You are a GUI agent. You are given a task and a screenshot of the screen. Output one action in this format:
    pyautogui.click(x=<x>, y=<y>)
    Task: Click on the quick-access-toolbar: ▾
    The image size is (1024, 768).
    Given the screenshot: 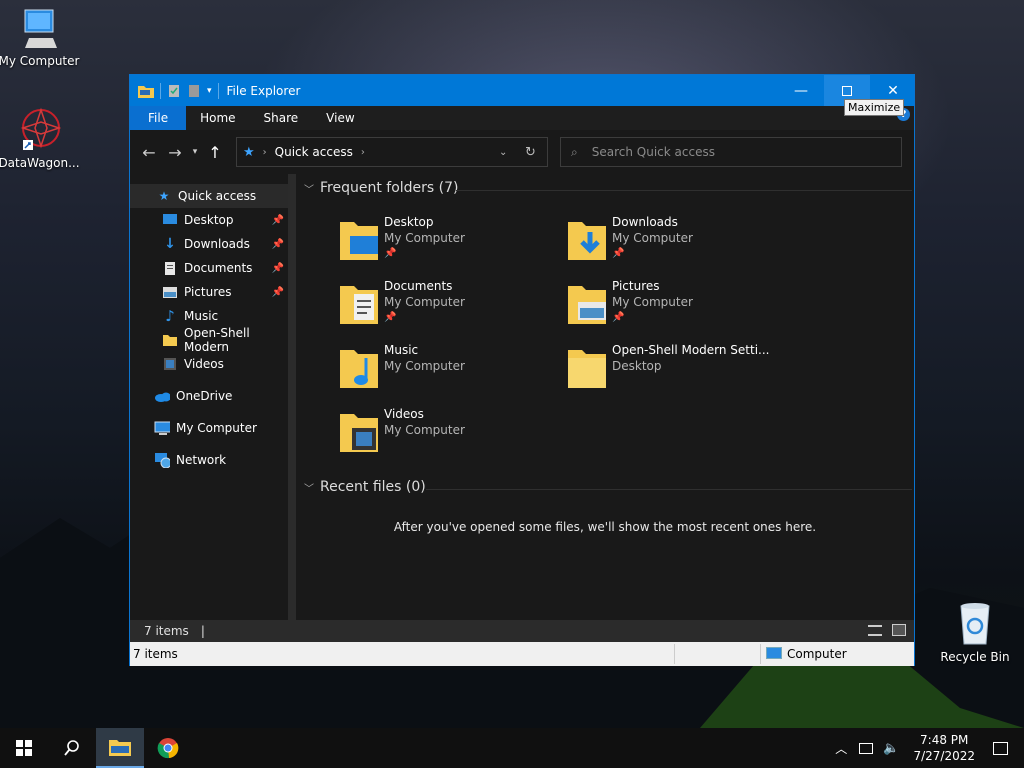 What is the action you would take?
    pyautogui.click(x=174, y=90)
    